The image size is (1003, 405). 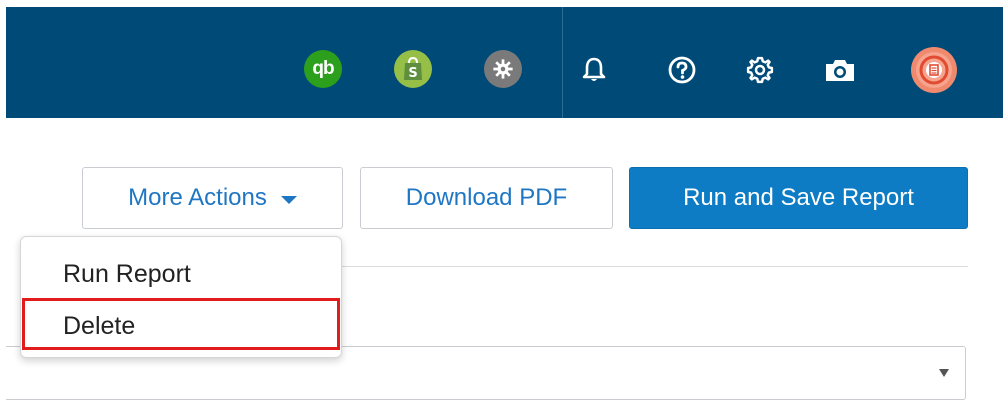 I want to click on cog-shape, so click(x=503, y=69).